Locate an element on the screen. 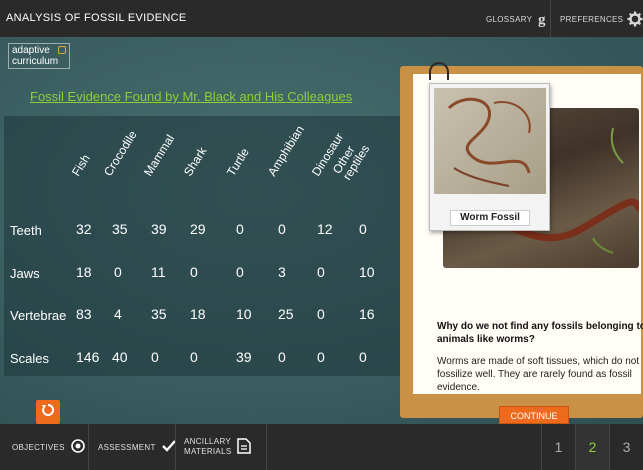 The width and height of the screenshot is (643, 470). table-cell: 83 is located at coordinates (84, 314).